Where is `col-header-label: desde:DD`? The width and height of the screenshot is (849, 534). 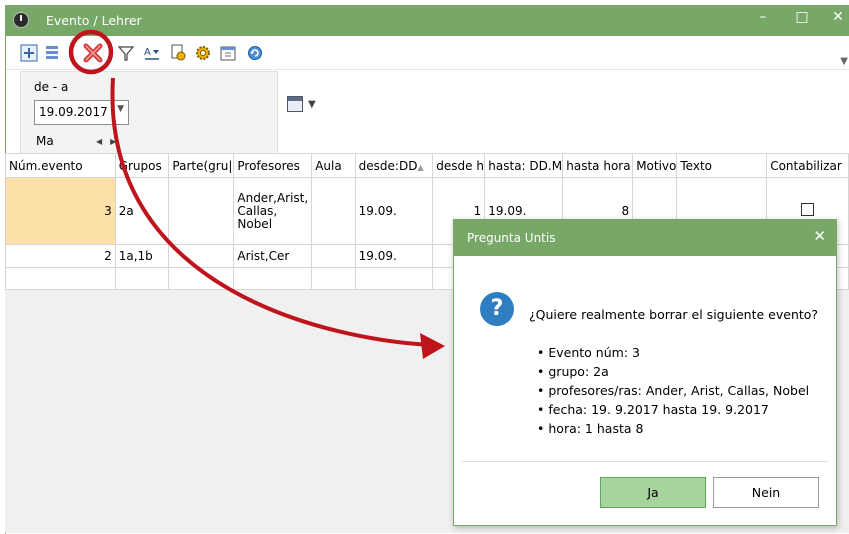 col-header-label: desde:DD is located at coordinates (388, 165).